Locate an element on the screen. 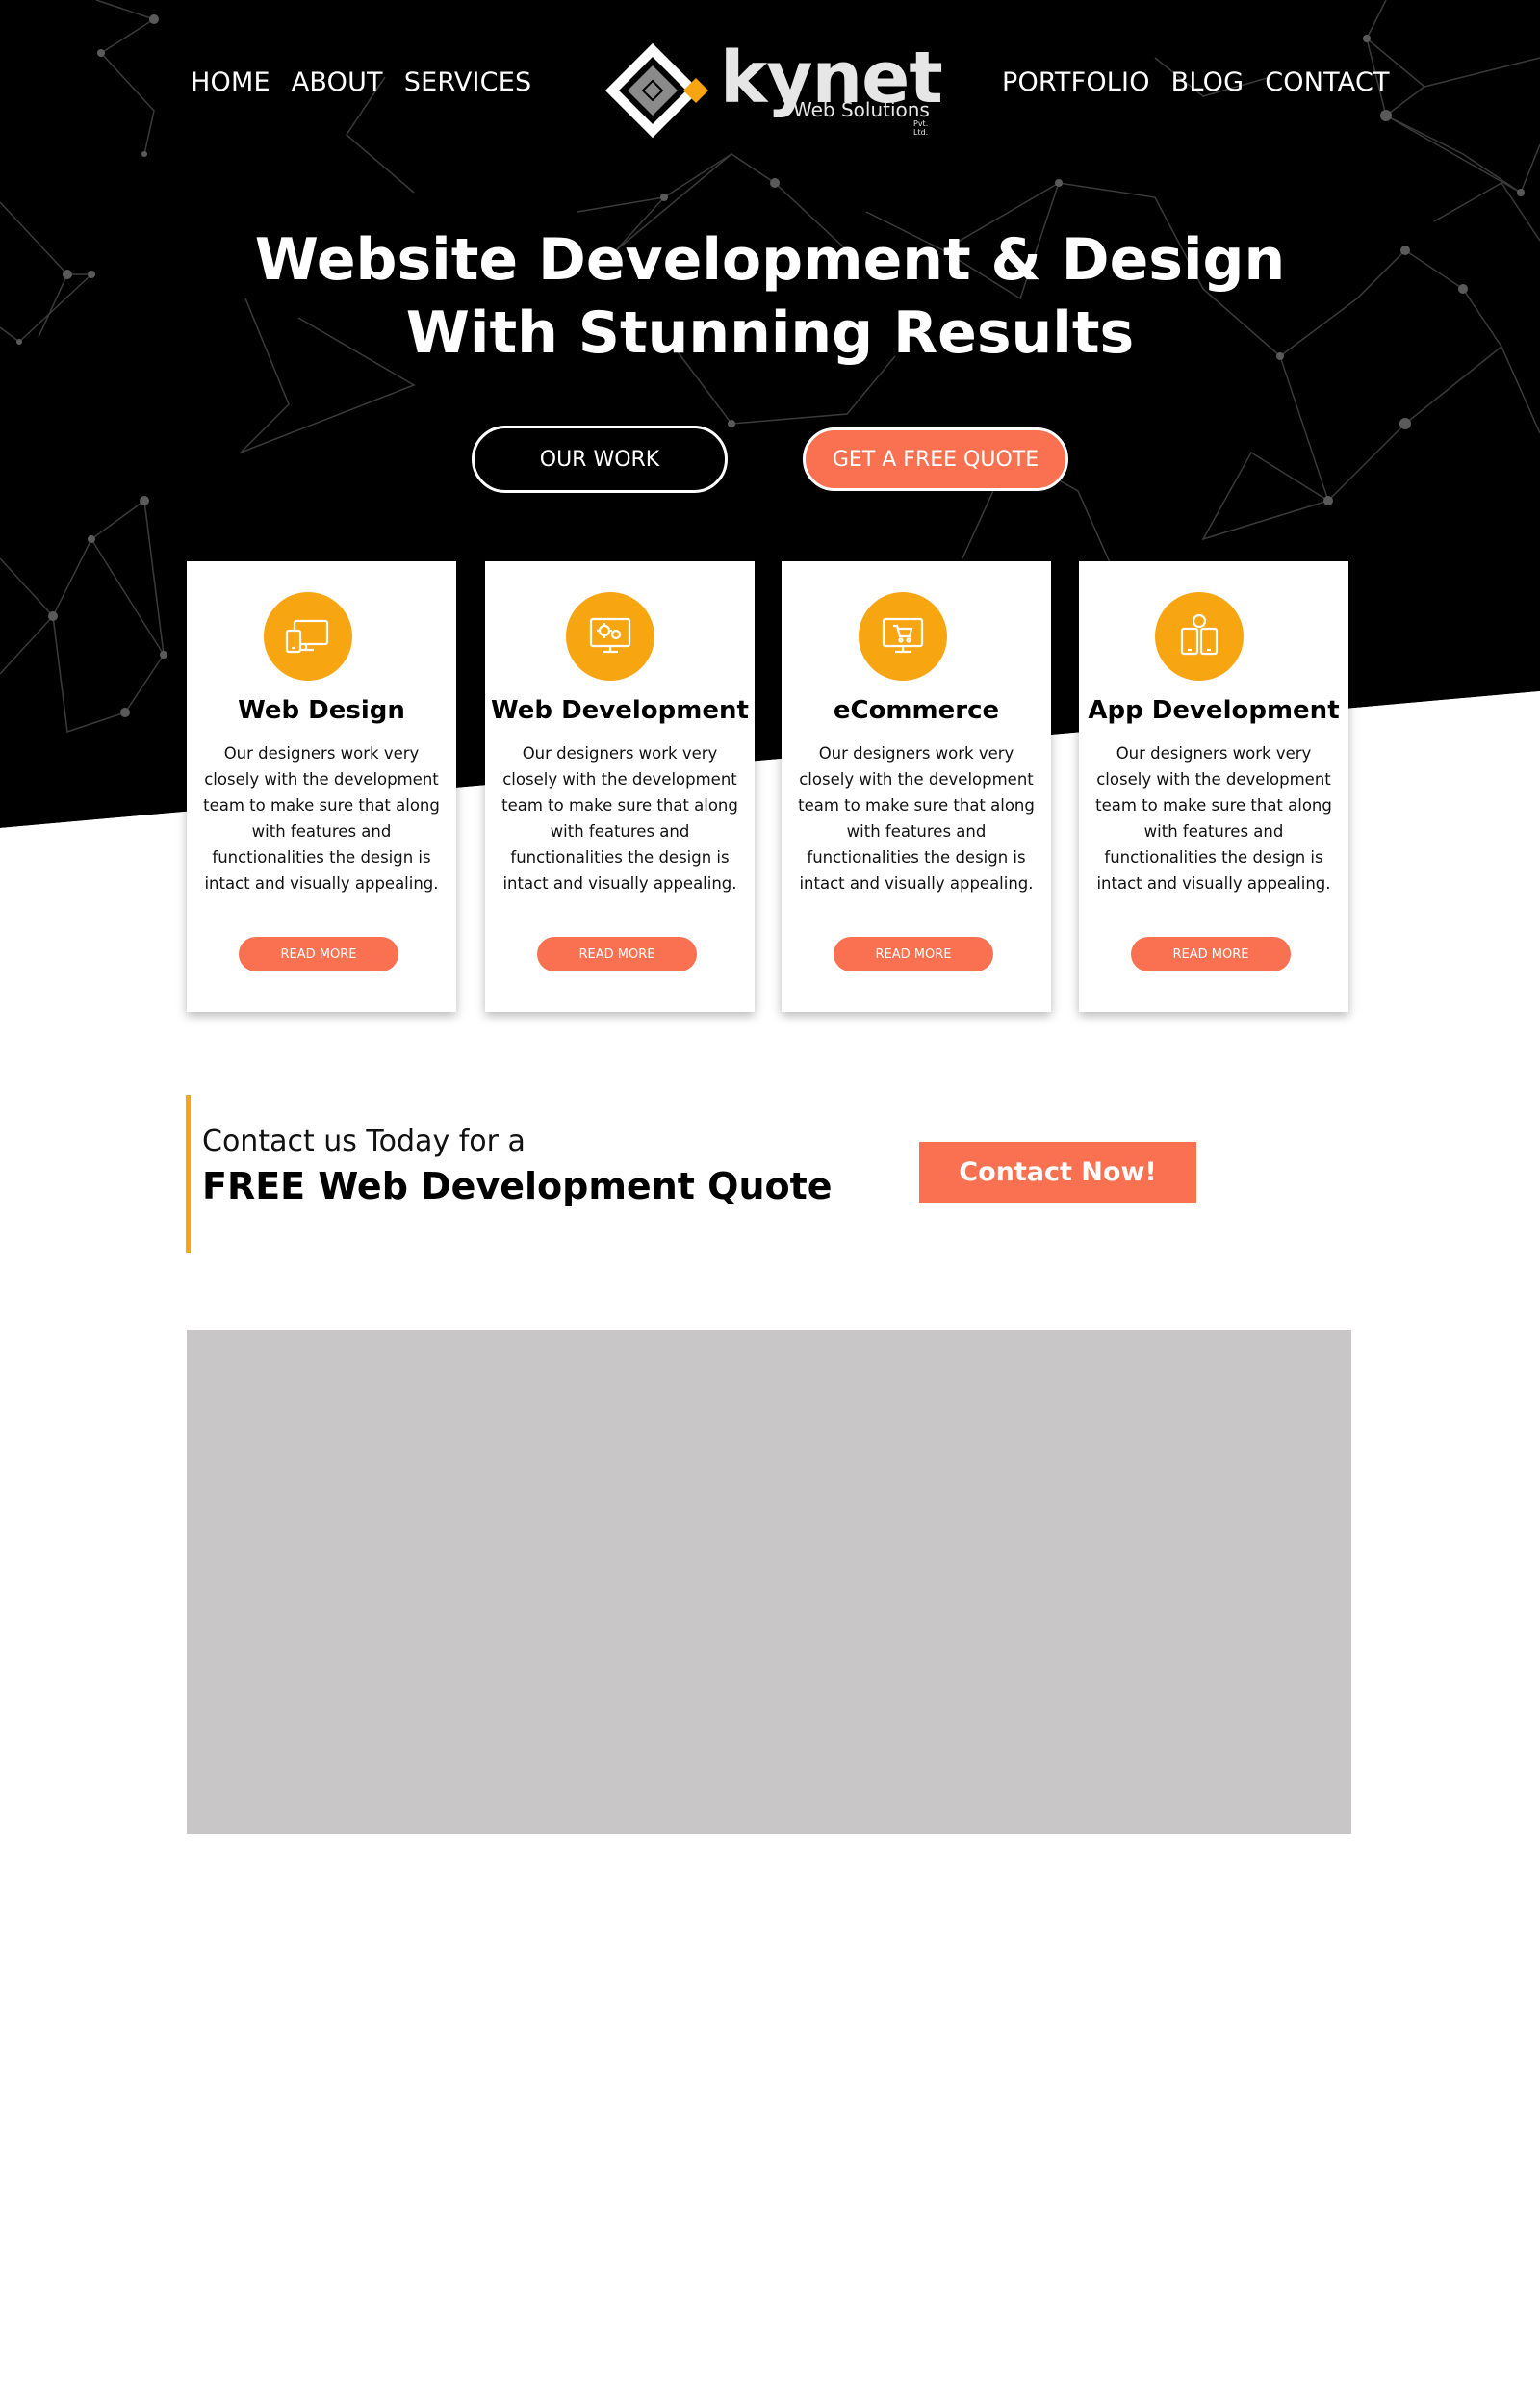 Image resolution: width=1540 pixels, height=2407 pixels. cta-intro: Contact us Today for a is located at coordinates (364, 1141).